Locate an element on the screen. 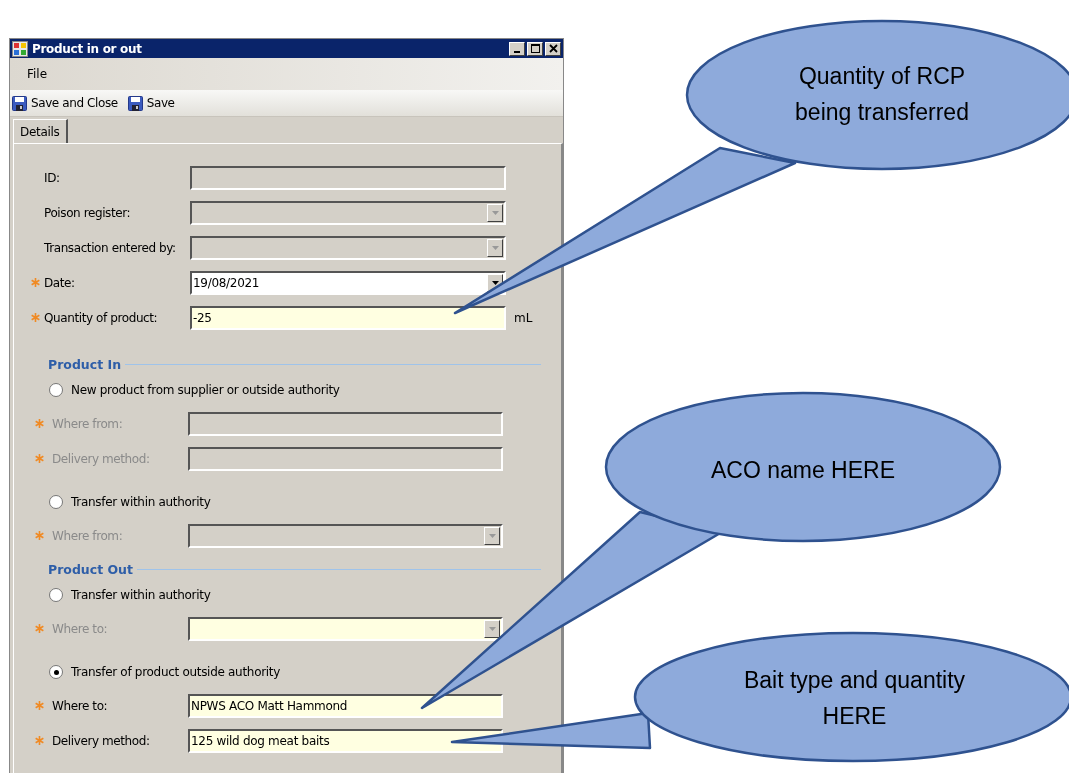  field-label: Poison register: is located at coordinates (88, 212).